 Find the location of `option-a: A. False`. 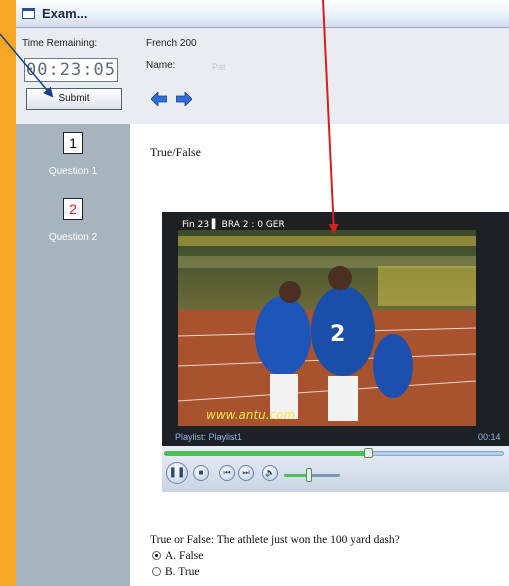

option-a: A. False is located at coordinates (177, 556).